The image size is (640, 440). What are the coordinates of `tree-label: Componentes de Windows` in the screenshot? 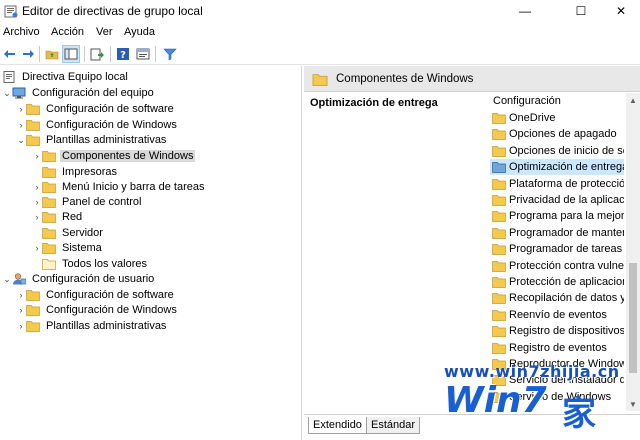 It's located at (128, 156).